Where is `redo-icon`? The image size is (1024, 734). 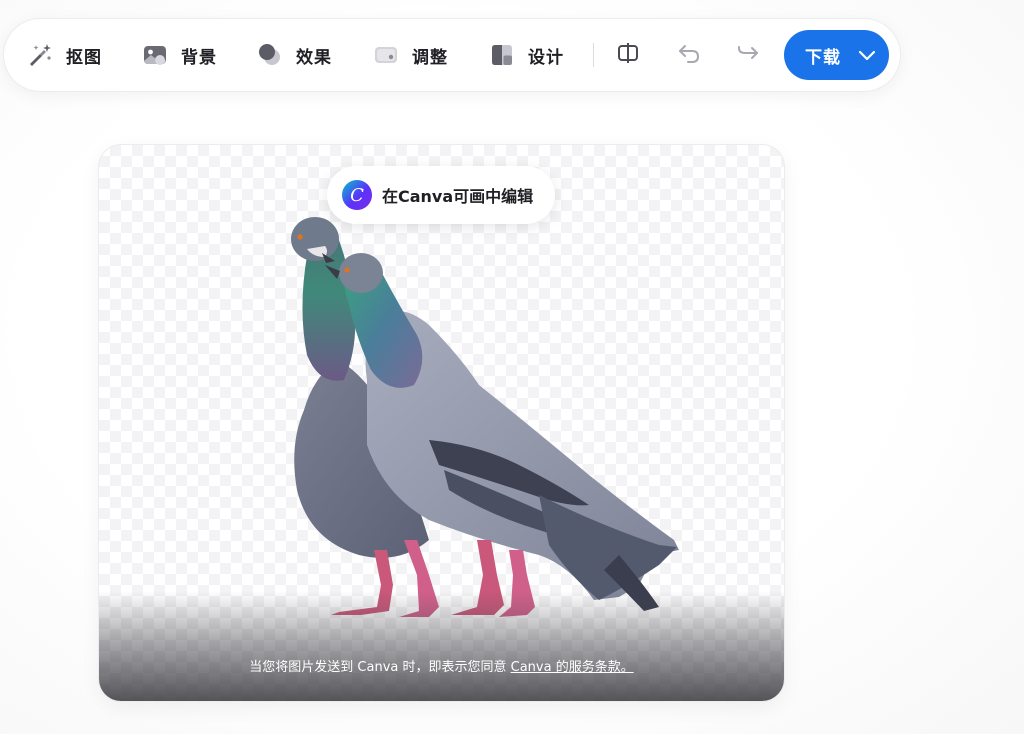 redo-icon is located at coordinates (748, 55).